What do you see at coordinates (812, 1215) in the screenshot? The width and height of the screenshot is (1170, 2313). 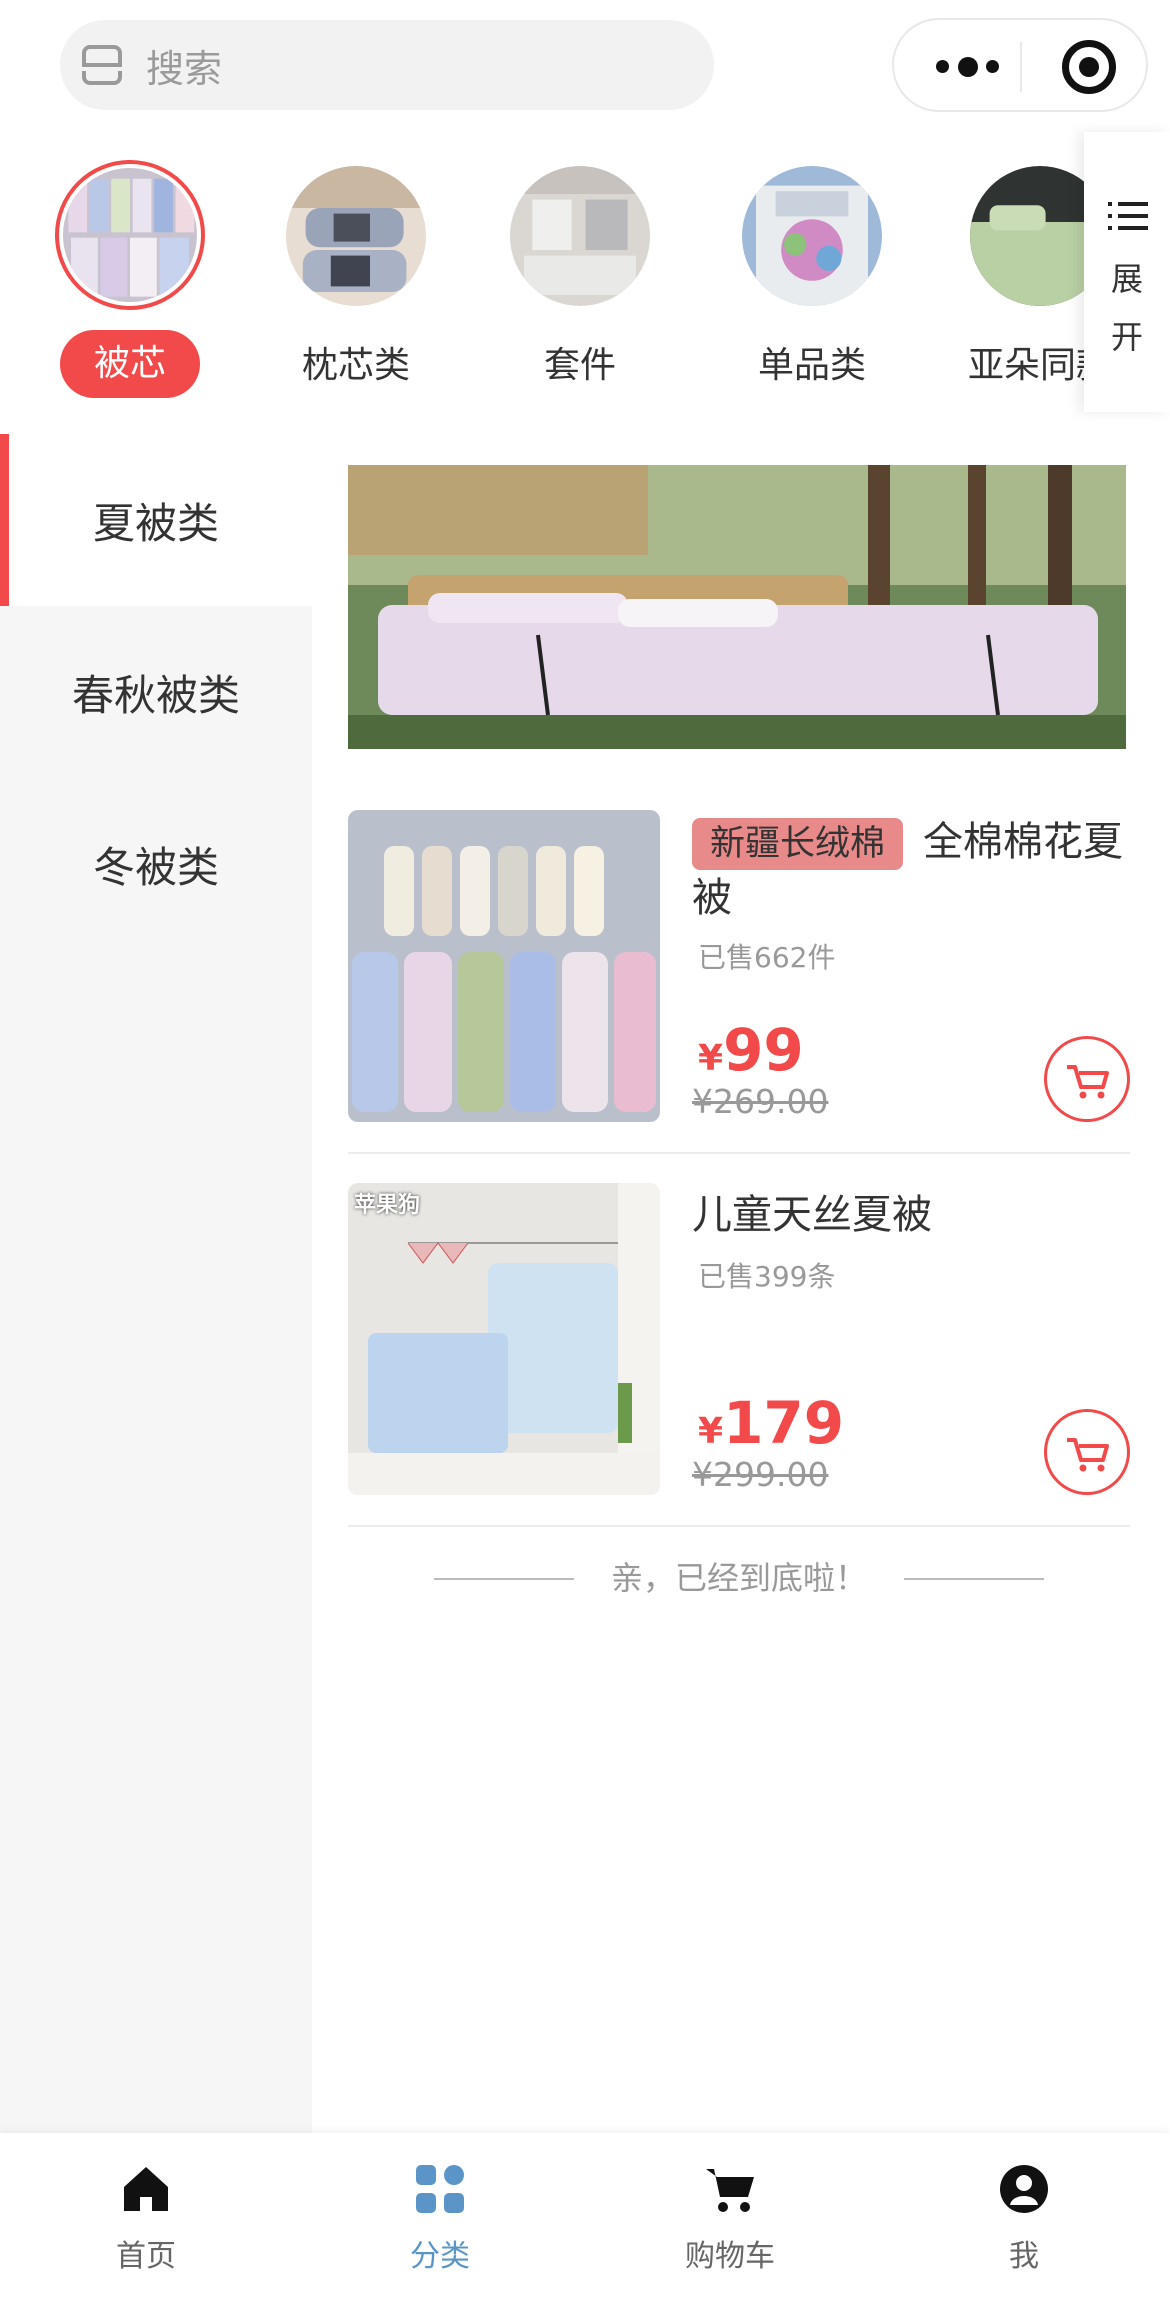 I see `product-title: 儿童天丝夏被` at bounding box center [812, 1215].